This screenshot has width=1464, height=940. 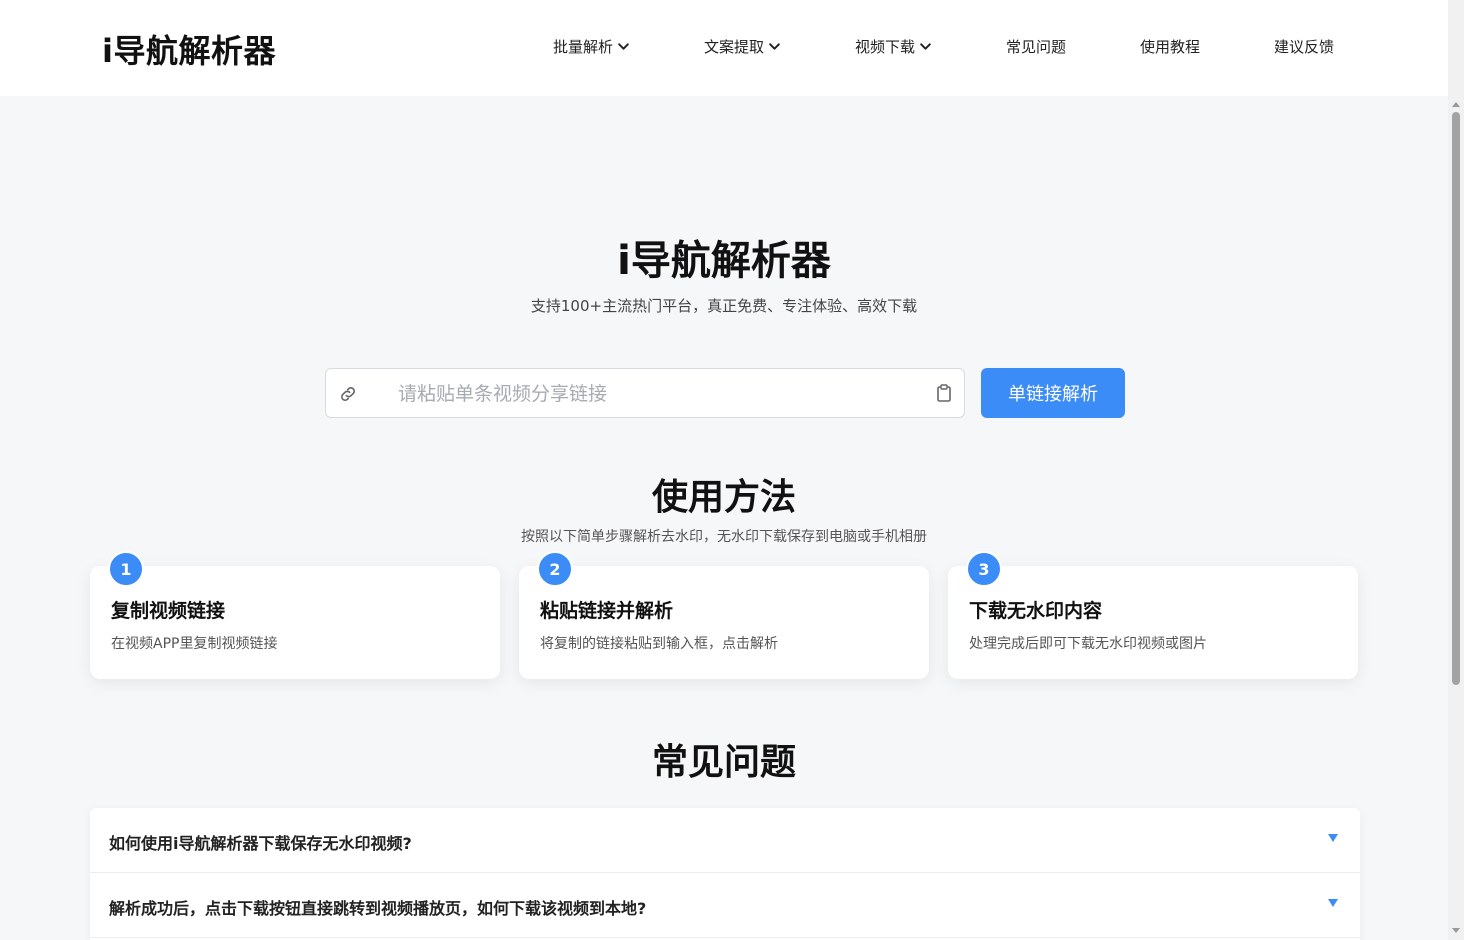 I want to click on step-card: 1 复制视频链接 在视频APP里复制视频链接, so click(x=295, y=615).